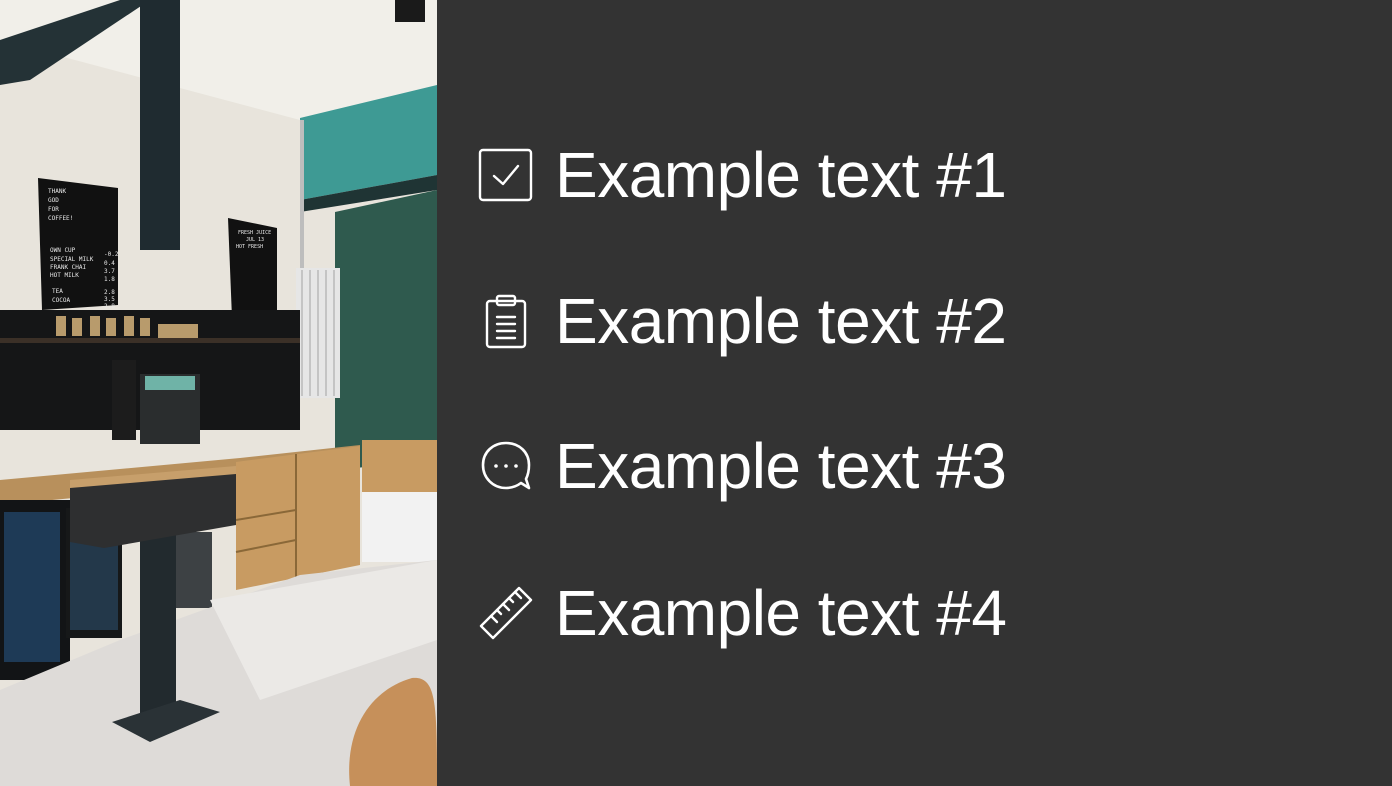  What do you see at coordinates (57, 291) in the screenshot?
I see `menu-board-text: TEA` at bounding box center [57, 291].